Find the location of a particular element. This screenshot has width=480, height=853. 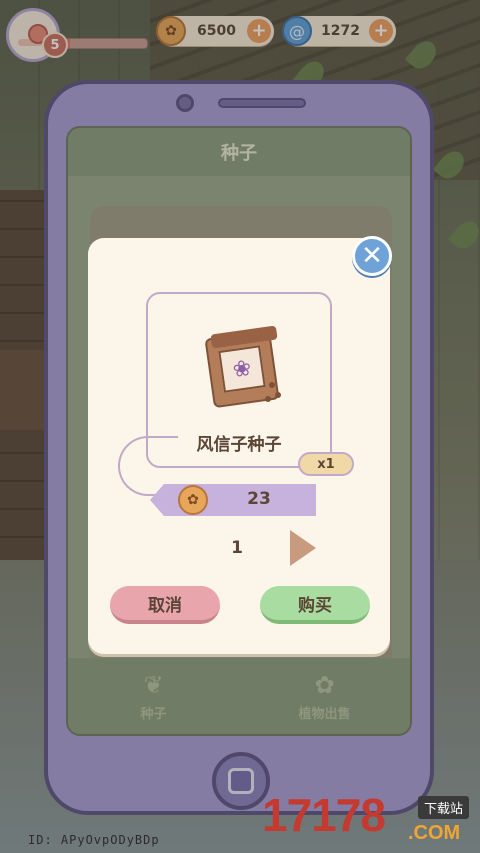

increase-arrow-icon is located at coordinates (303, 548).